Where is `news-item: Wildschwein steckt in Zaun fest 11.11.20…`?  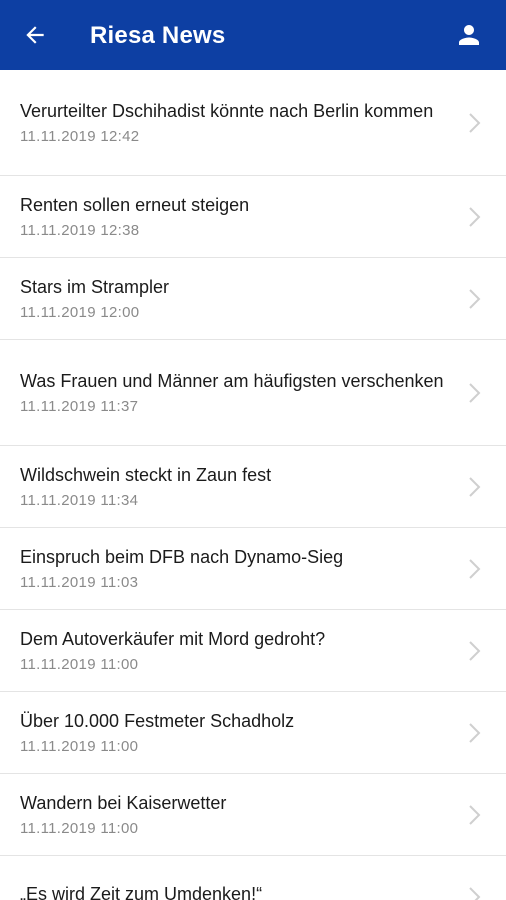
news-item: Wildschwein steckt in Zaun fest 11.11.20… is located at coordinates (253, 487).